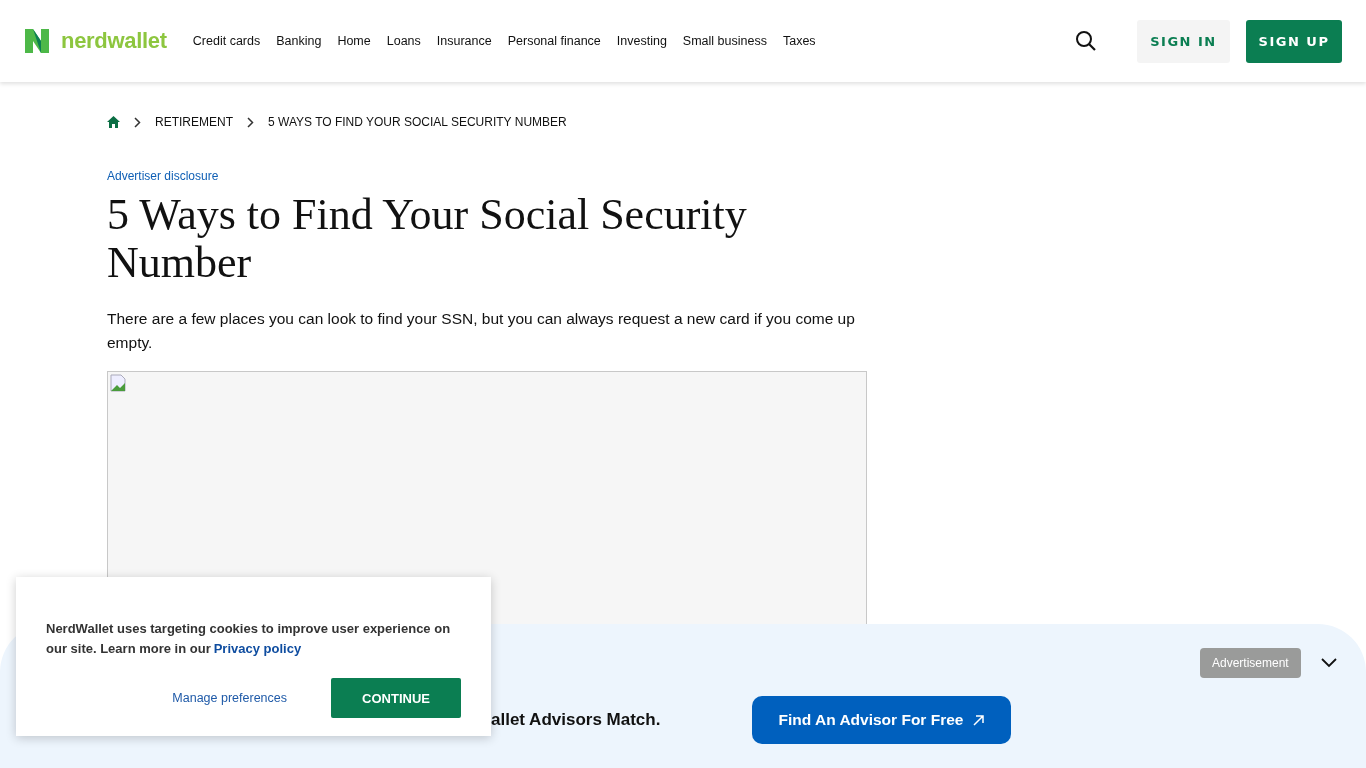  Describe the element at coordinates (979, 720) in the screenshot. I see `arrow-up-right-icon` at that location.